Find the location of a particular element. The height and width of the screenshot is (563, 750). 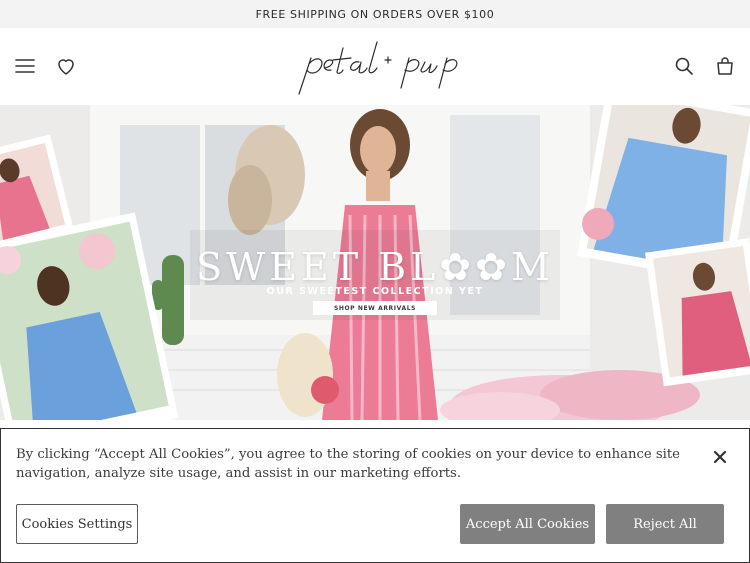

promo-bar: FREE SHIPPING ON ORDERS OVER $100 is located at coordinates (375, 14).